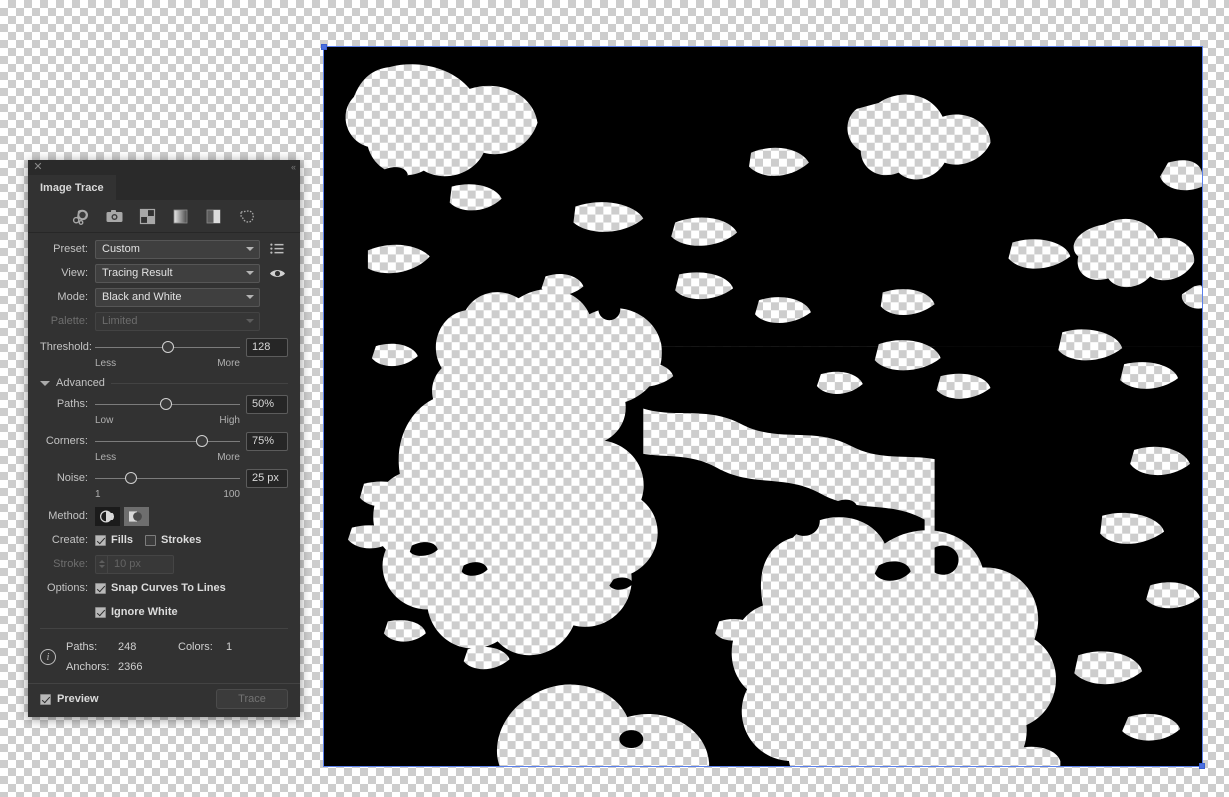 This screenshot has height=797, width=1229. Describe the element at coordinates (45, 699) in the screenshot. I see `preview-checkbox` at that location.